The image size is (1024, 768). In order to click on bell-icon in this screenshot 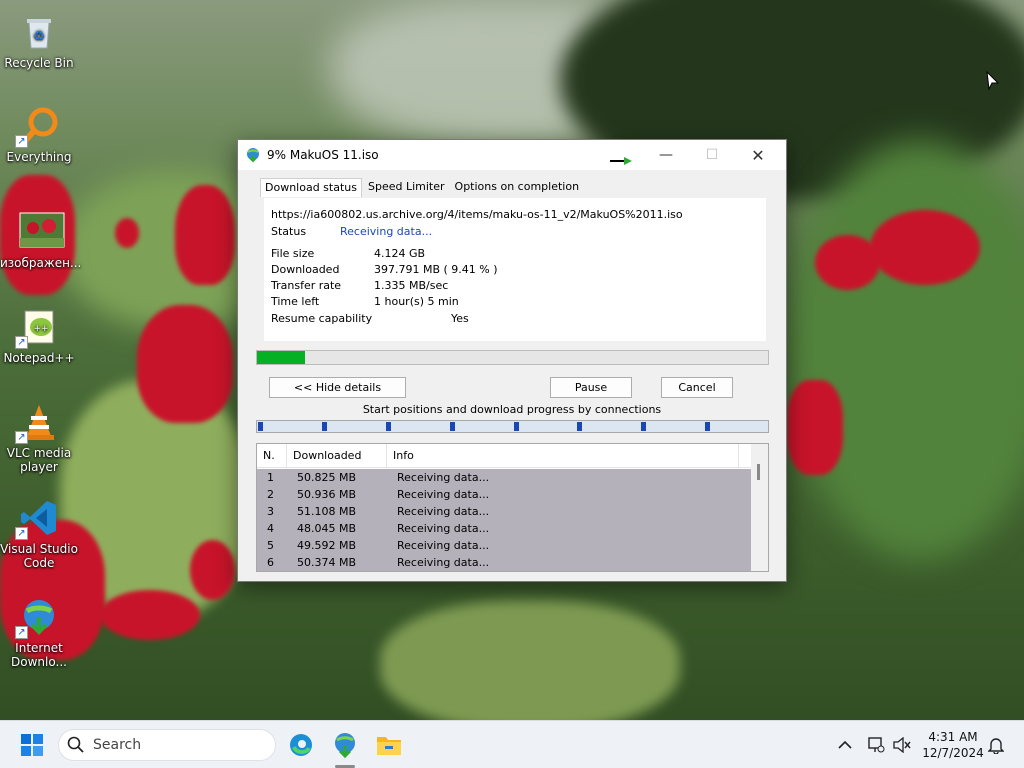, I will do `click(996, 746)`.